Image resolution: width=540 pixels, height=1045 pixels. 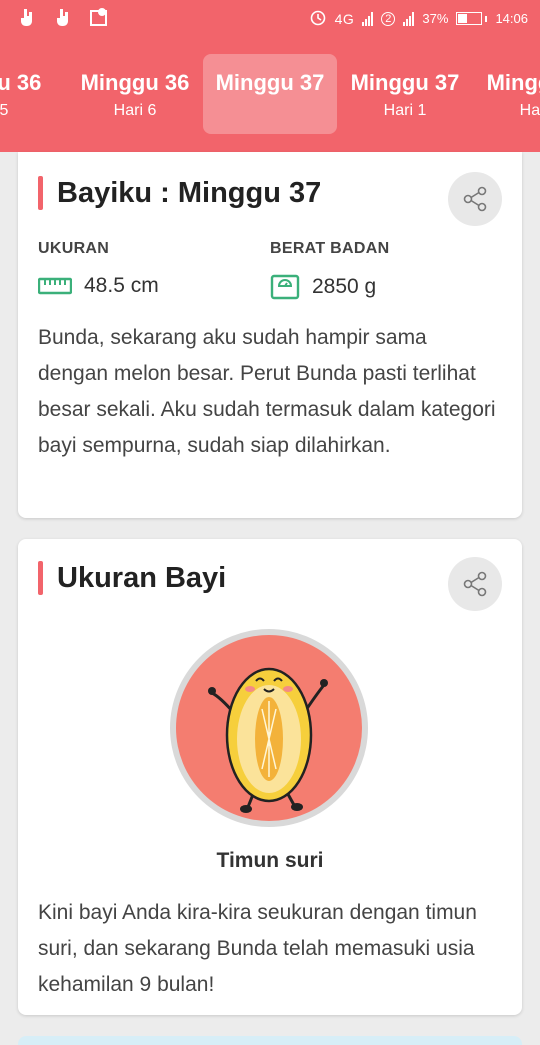 What do you see at coordinates (270, 1040) in the screenshot?
I see `next-card-peek` at bounding box center [270, 1040].